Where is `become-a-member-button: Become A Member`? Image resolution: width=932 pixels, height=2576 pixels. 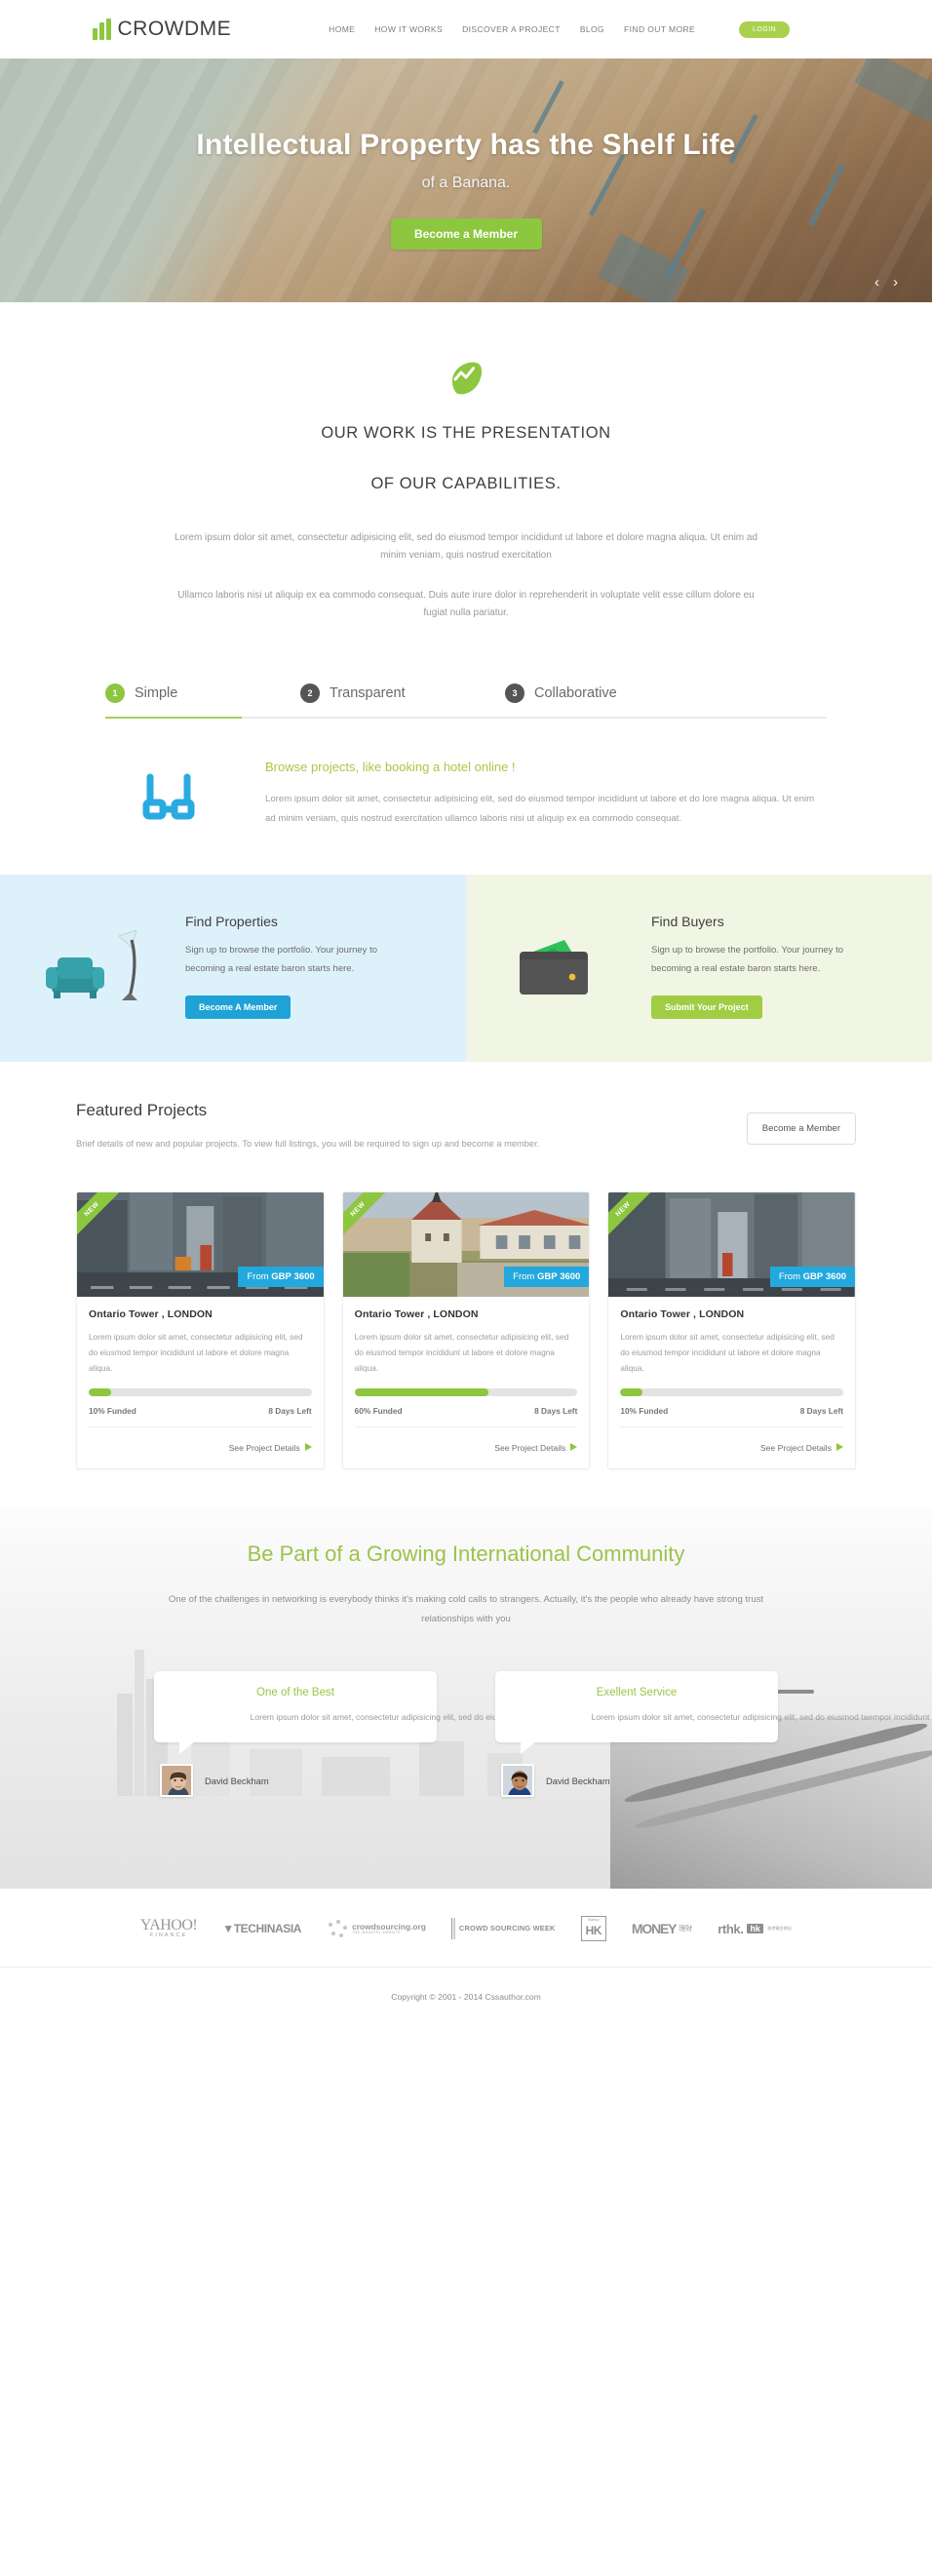
become-a-member-button: Become A Member is located at coordinates (238, 1008).